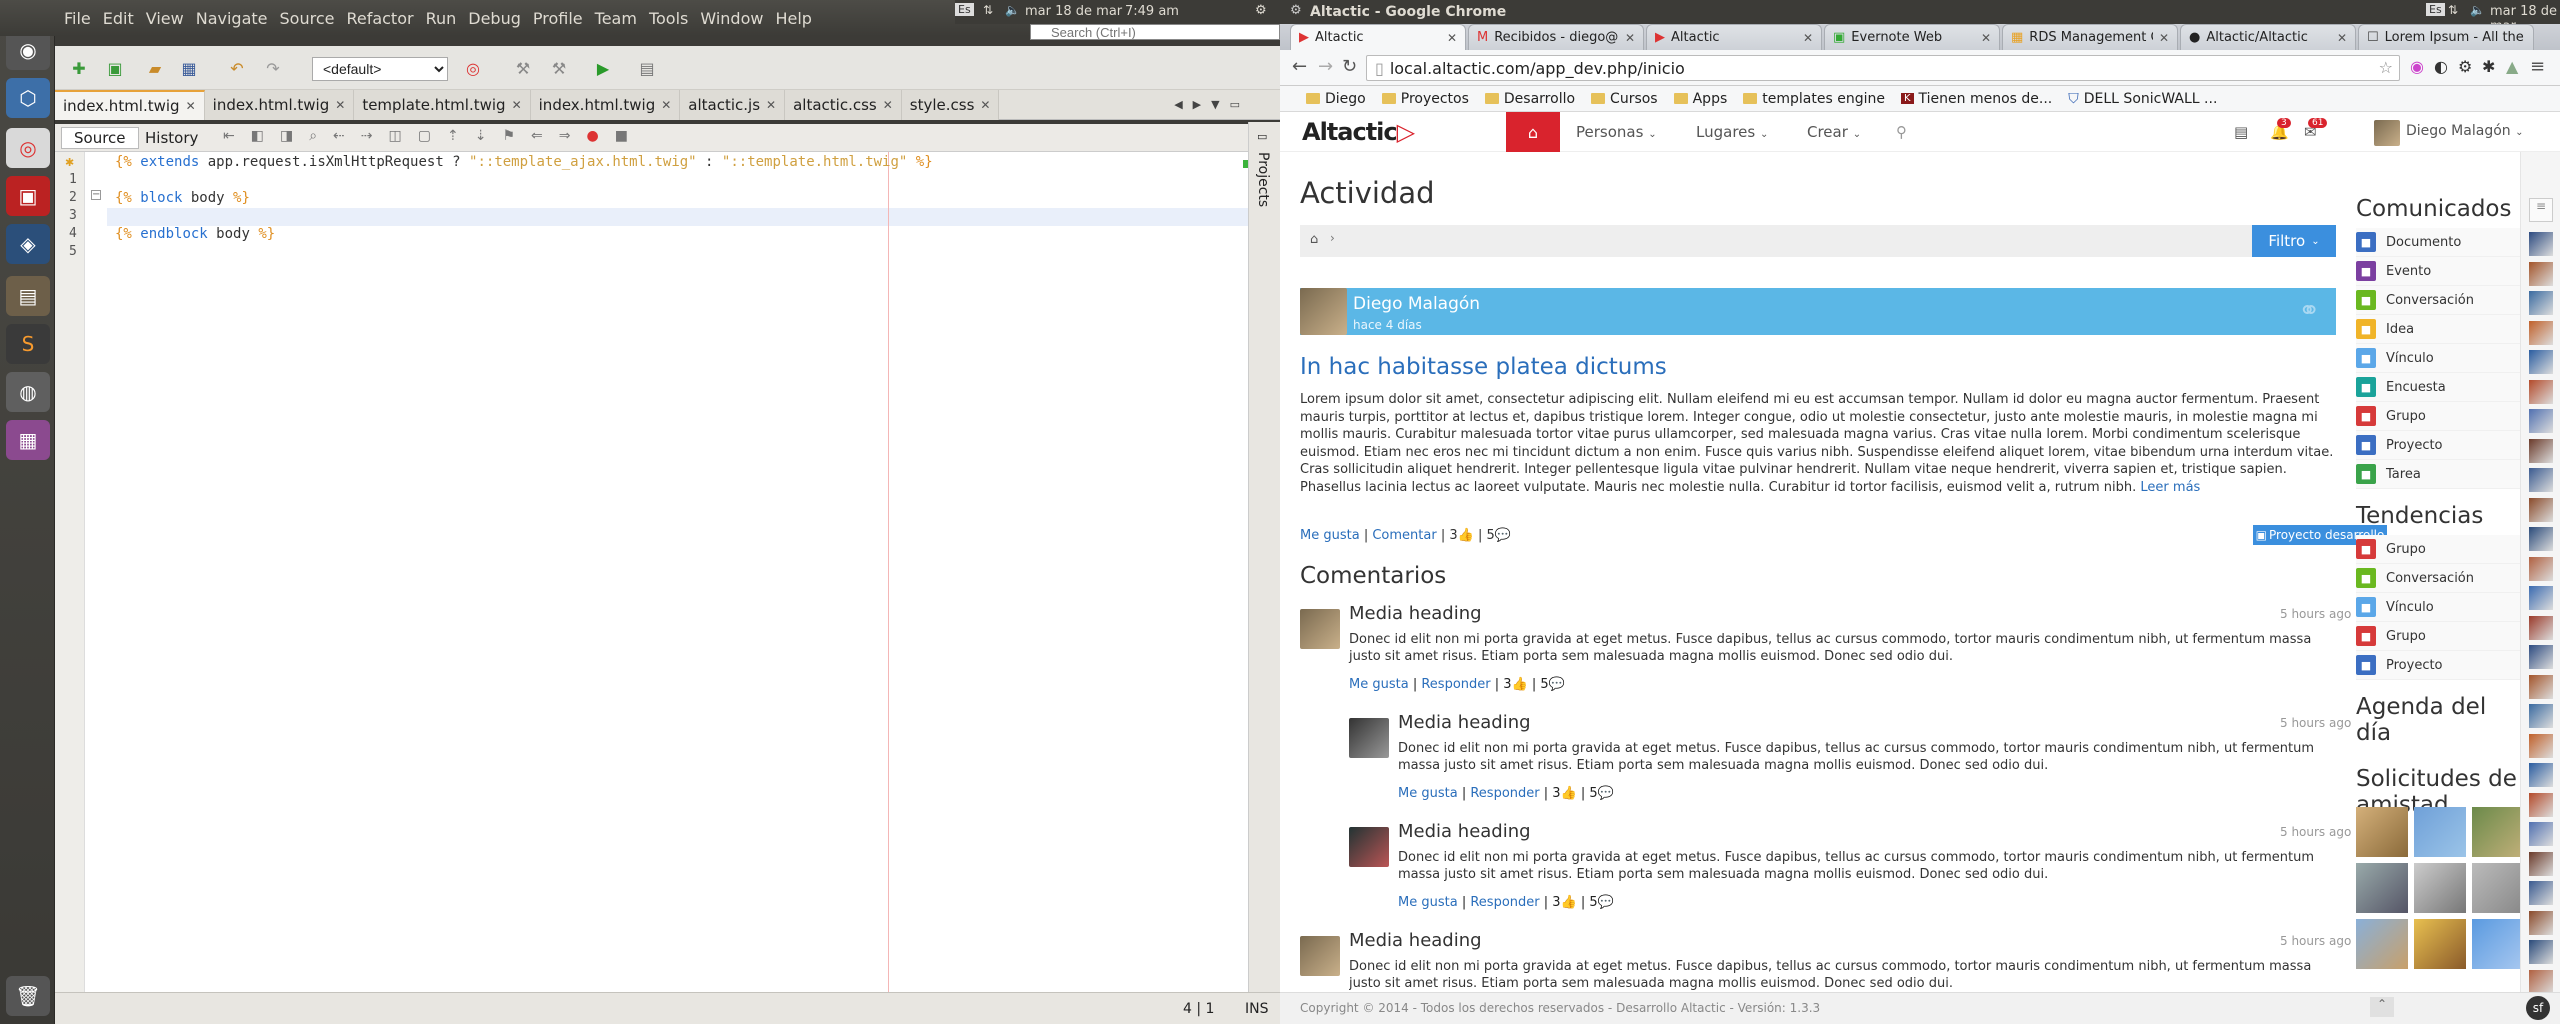 The image size is (2560, 1024). What do you see at coordinates (616, 18) in the screenshot?
I see `menu-team: Team` at bounding box center [616, 18].